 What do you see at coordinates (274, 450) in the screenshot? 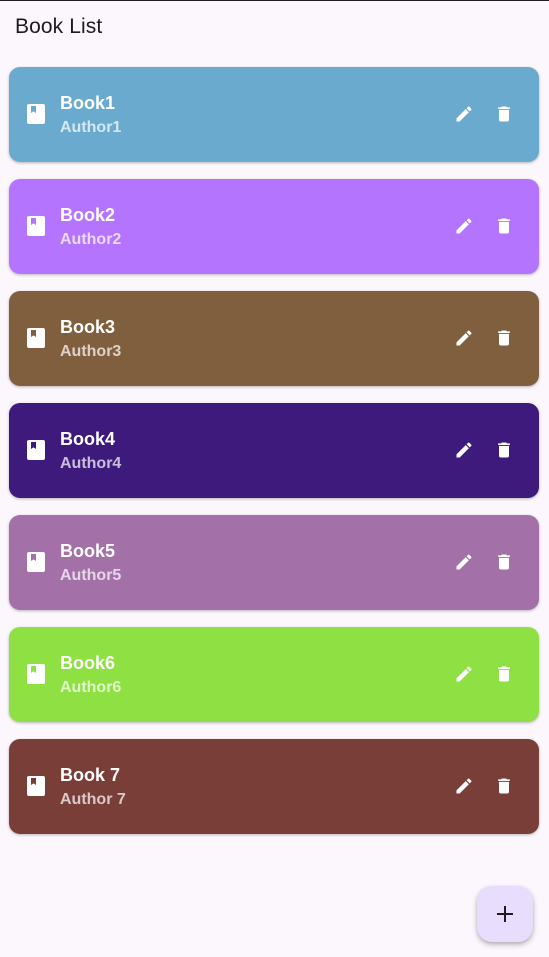
I see `book-card: Book4 Author4` at bounding box center [274, 450].